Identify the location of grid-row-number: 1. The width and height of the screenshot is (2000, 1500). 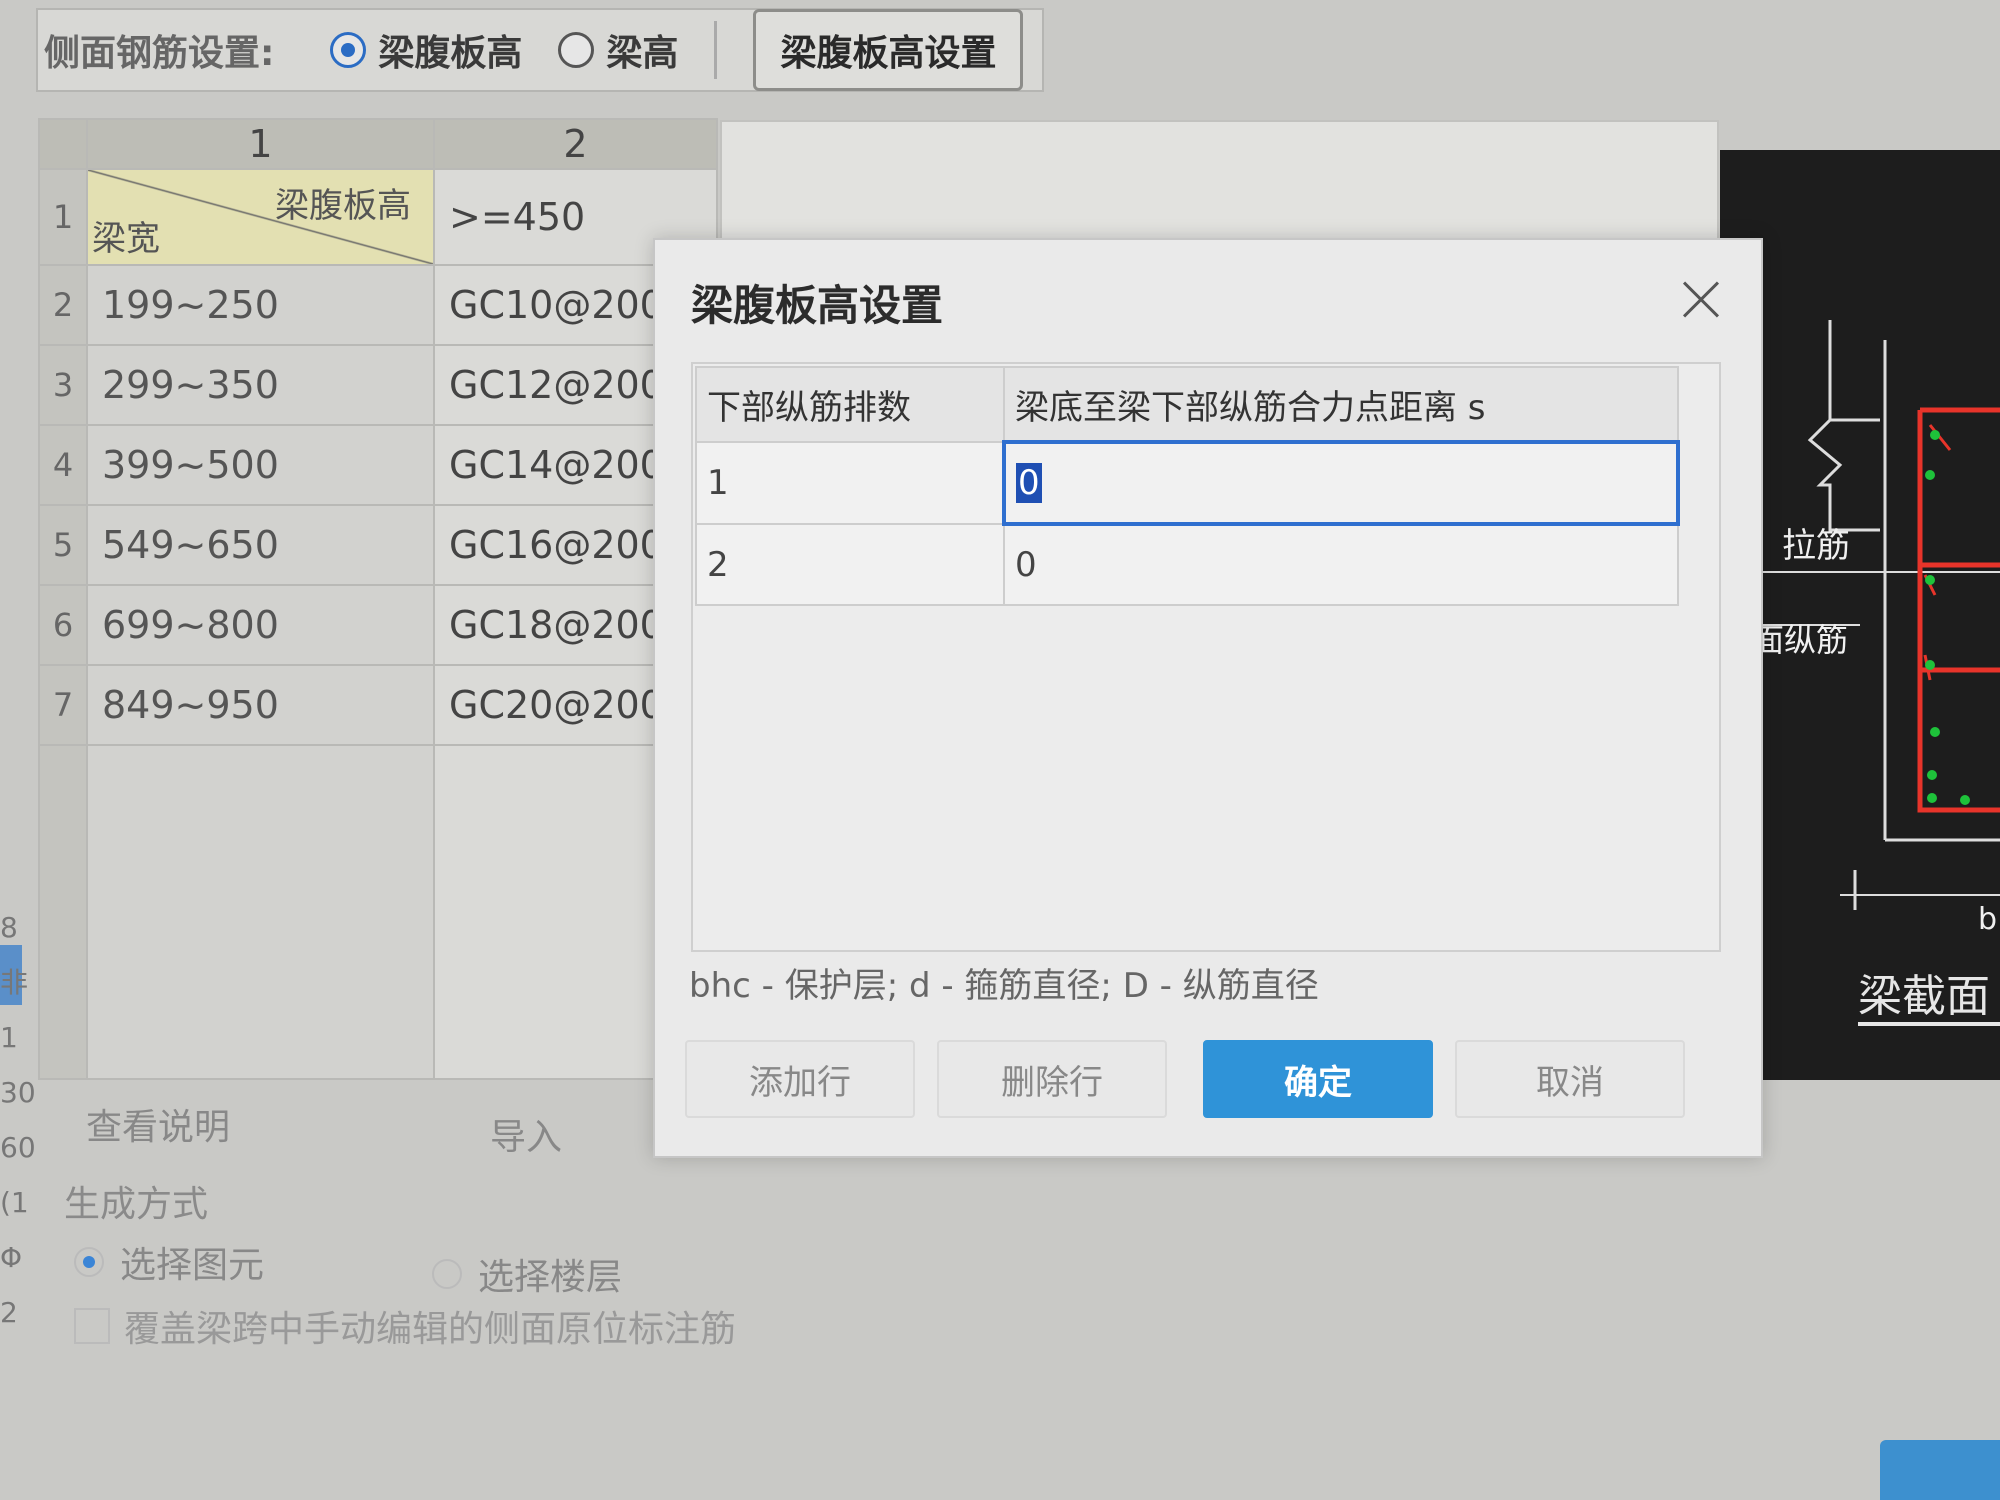
(63, 217).